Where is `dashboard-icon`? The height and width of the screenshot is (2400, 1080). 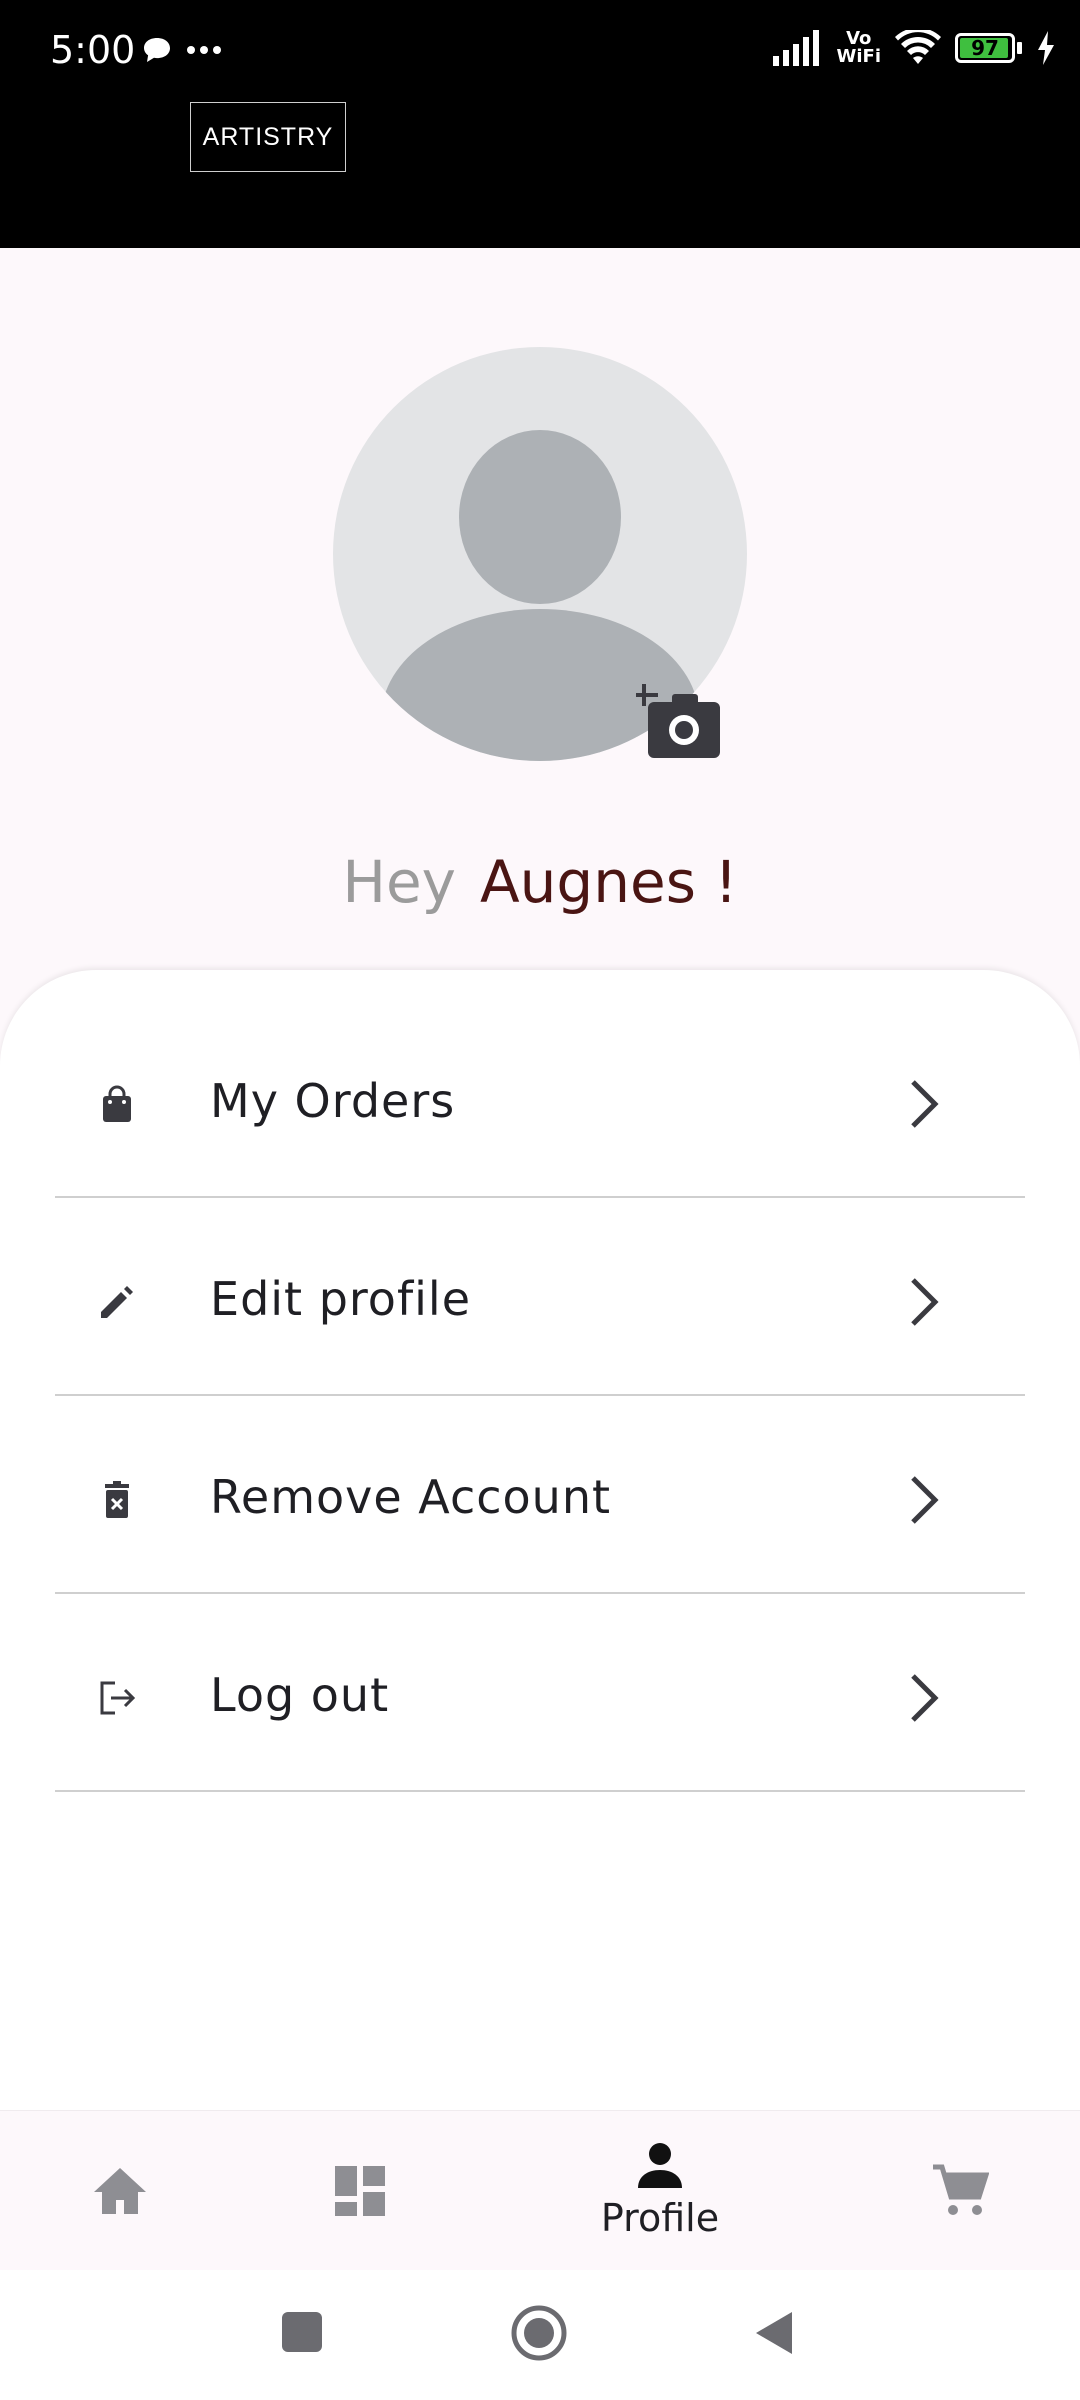 dashboard-icon is located at coordinates (360, 2191).